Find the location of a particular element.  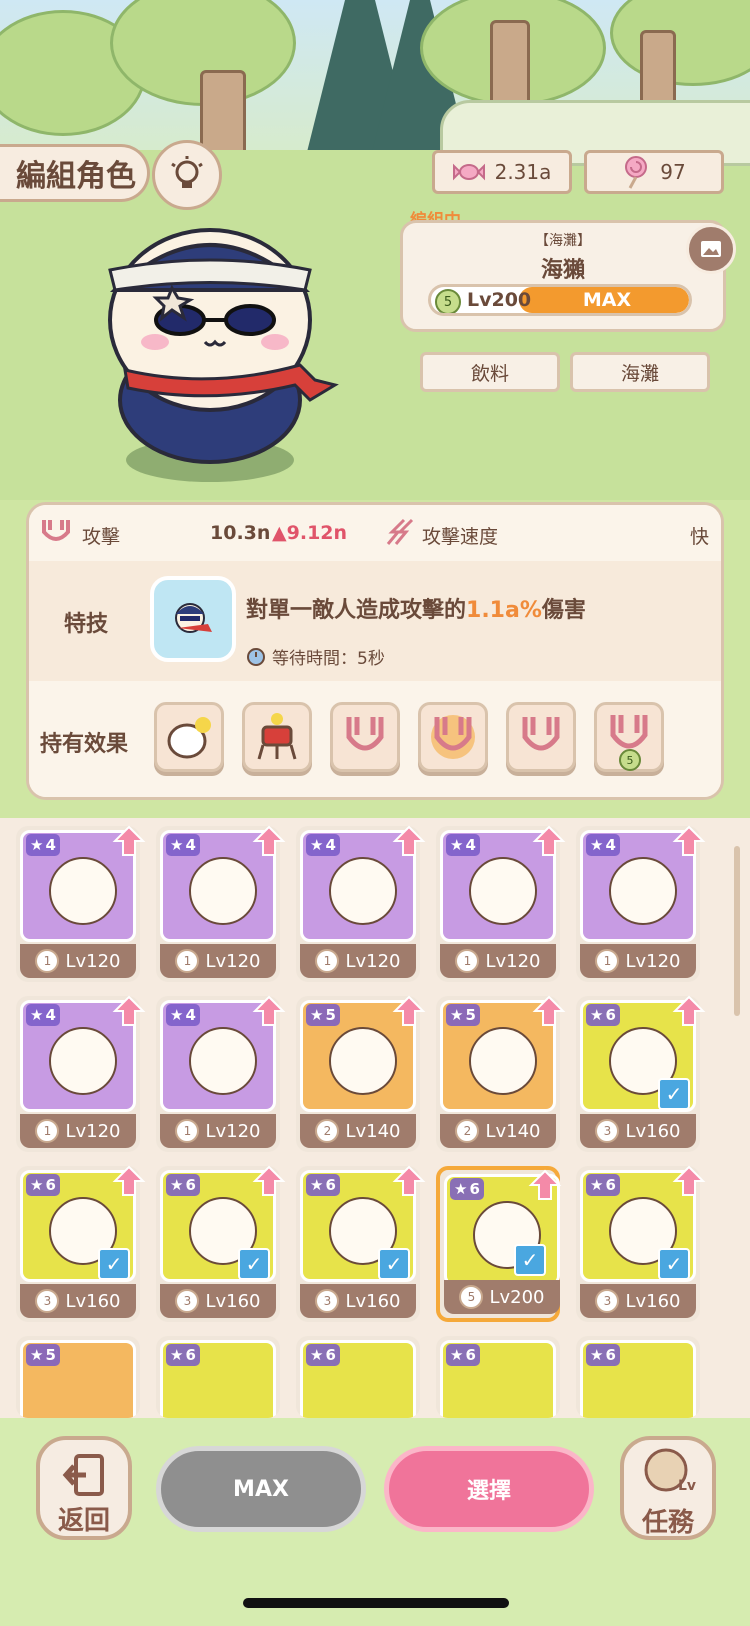

effect-cannon-icon is located at coordinates (277, 737).